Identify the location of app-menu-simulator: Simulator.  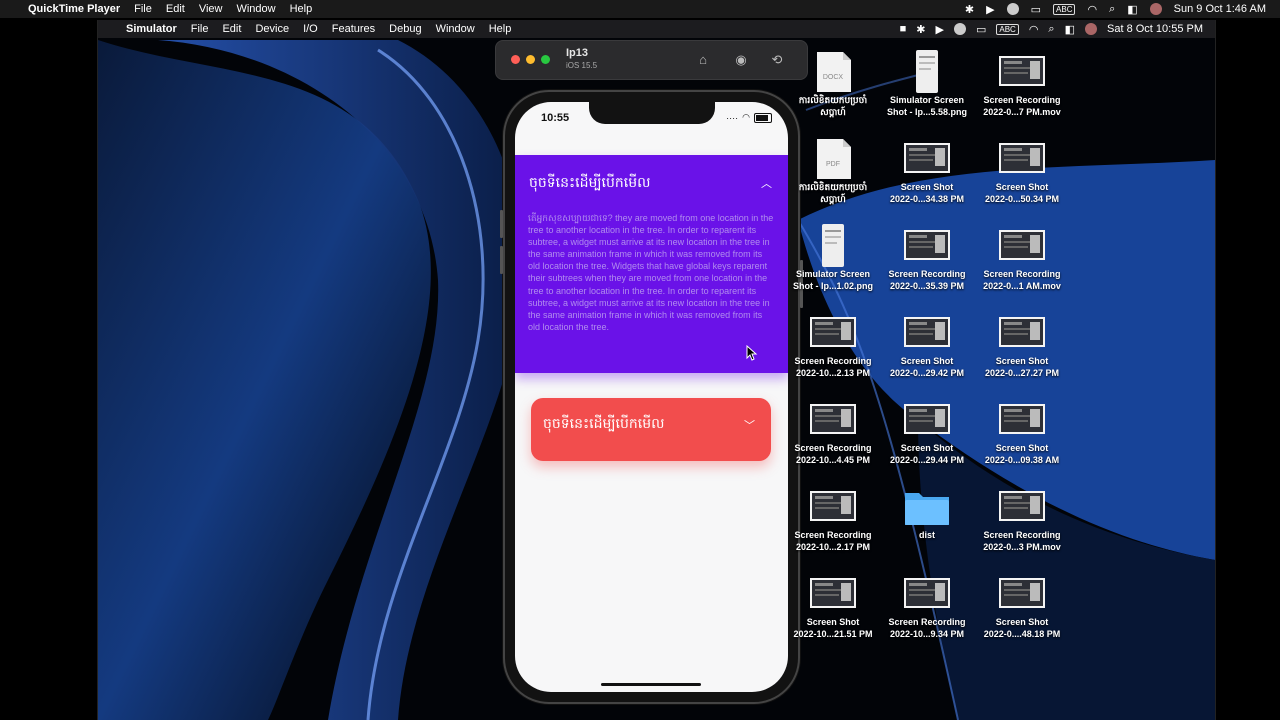
(151, 29).